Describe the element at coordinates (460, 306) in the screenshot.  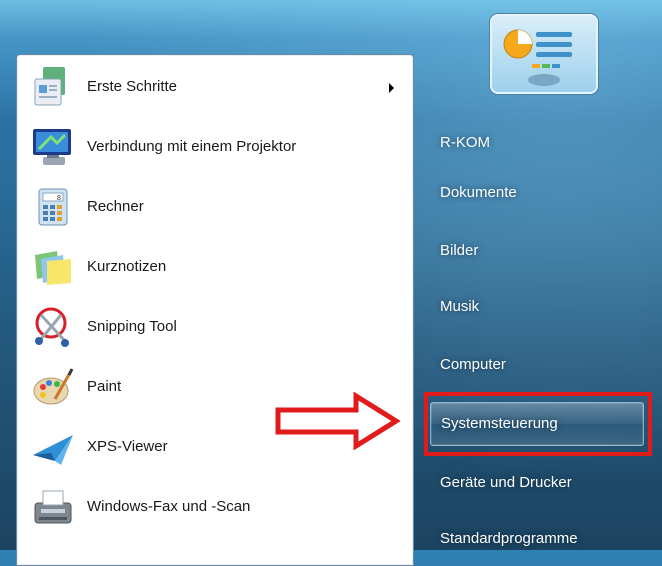
I see `right-item-label: Musik` at that location.